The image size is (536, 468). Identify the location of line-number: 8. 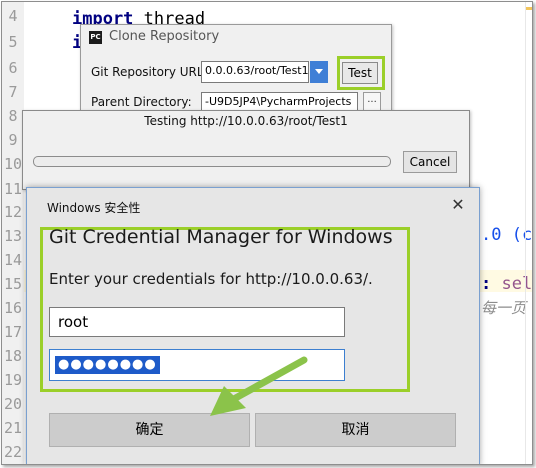
(13, 116).